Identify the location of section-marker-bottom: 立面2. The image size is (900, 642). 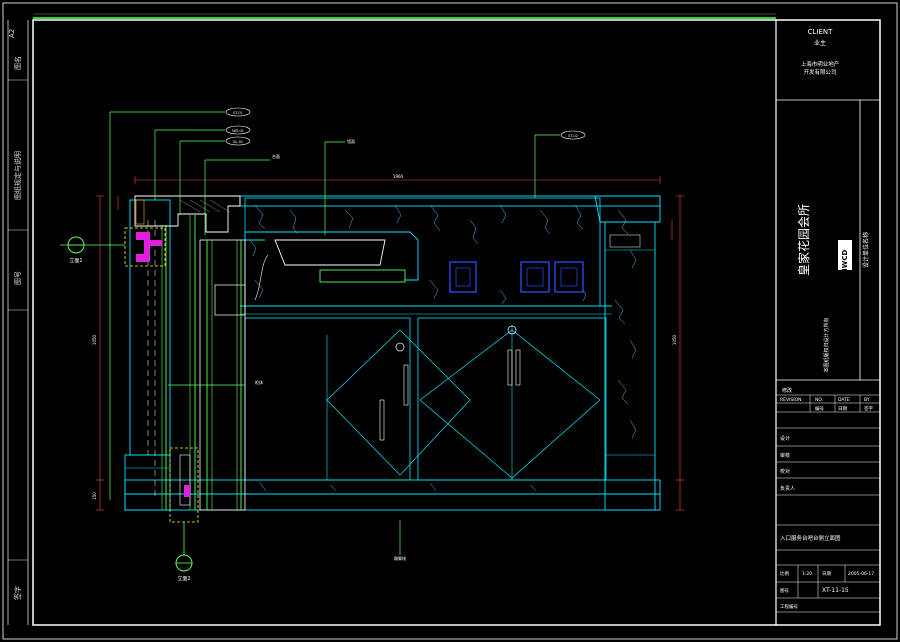
(184, 552).